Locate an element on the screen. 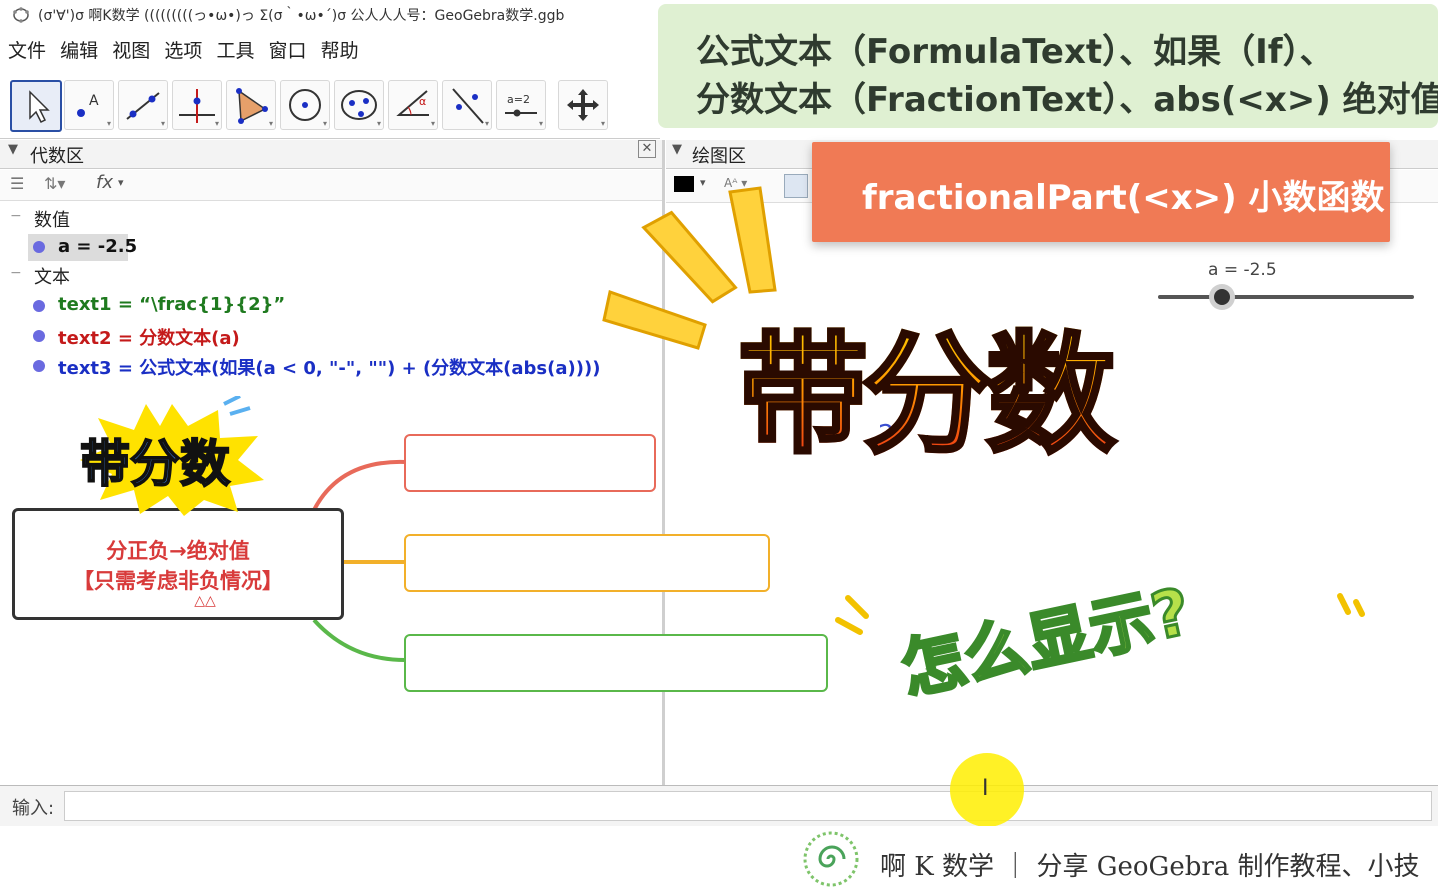 The image size is (1438, 890). menu-help: 帮助 is located at coordinates (340, 49).